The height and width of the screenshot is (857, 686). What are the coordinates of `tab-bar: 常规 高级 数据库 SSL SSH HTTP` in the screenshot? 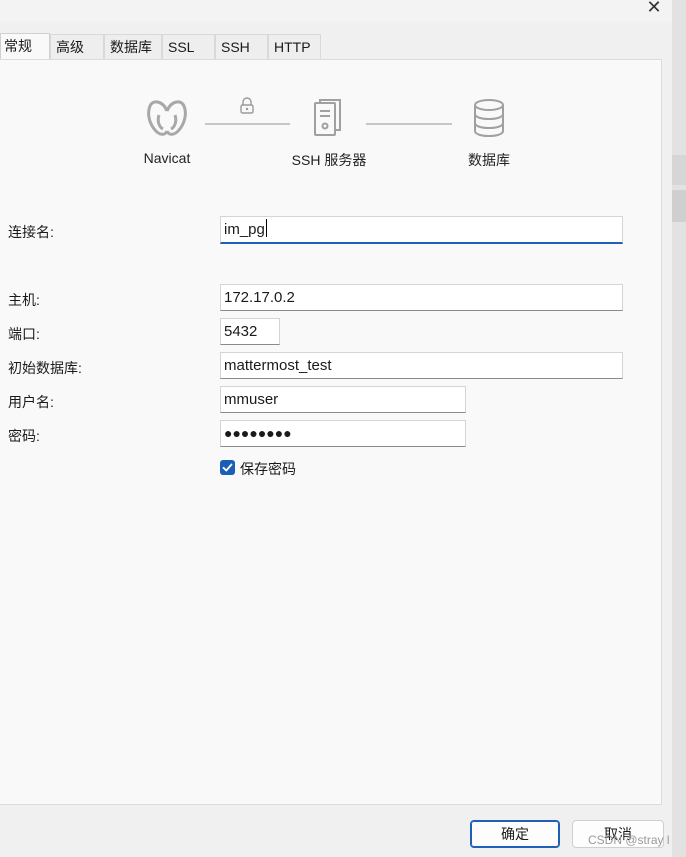 It's located at (336, 46).